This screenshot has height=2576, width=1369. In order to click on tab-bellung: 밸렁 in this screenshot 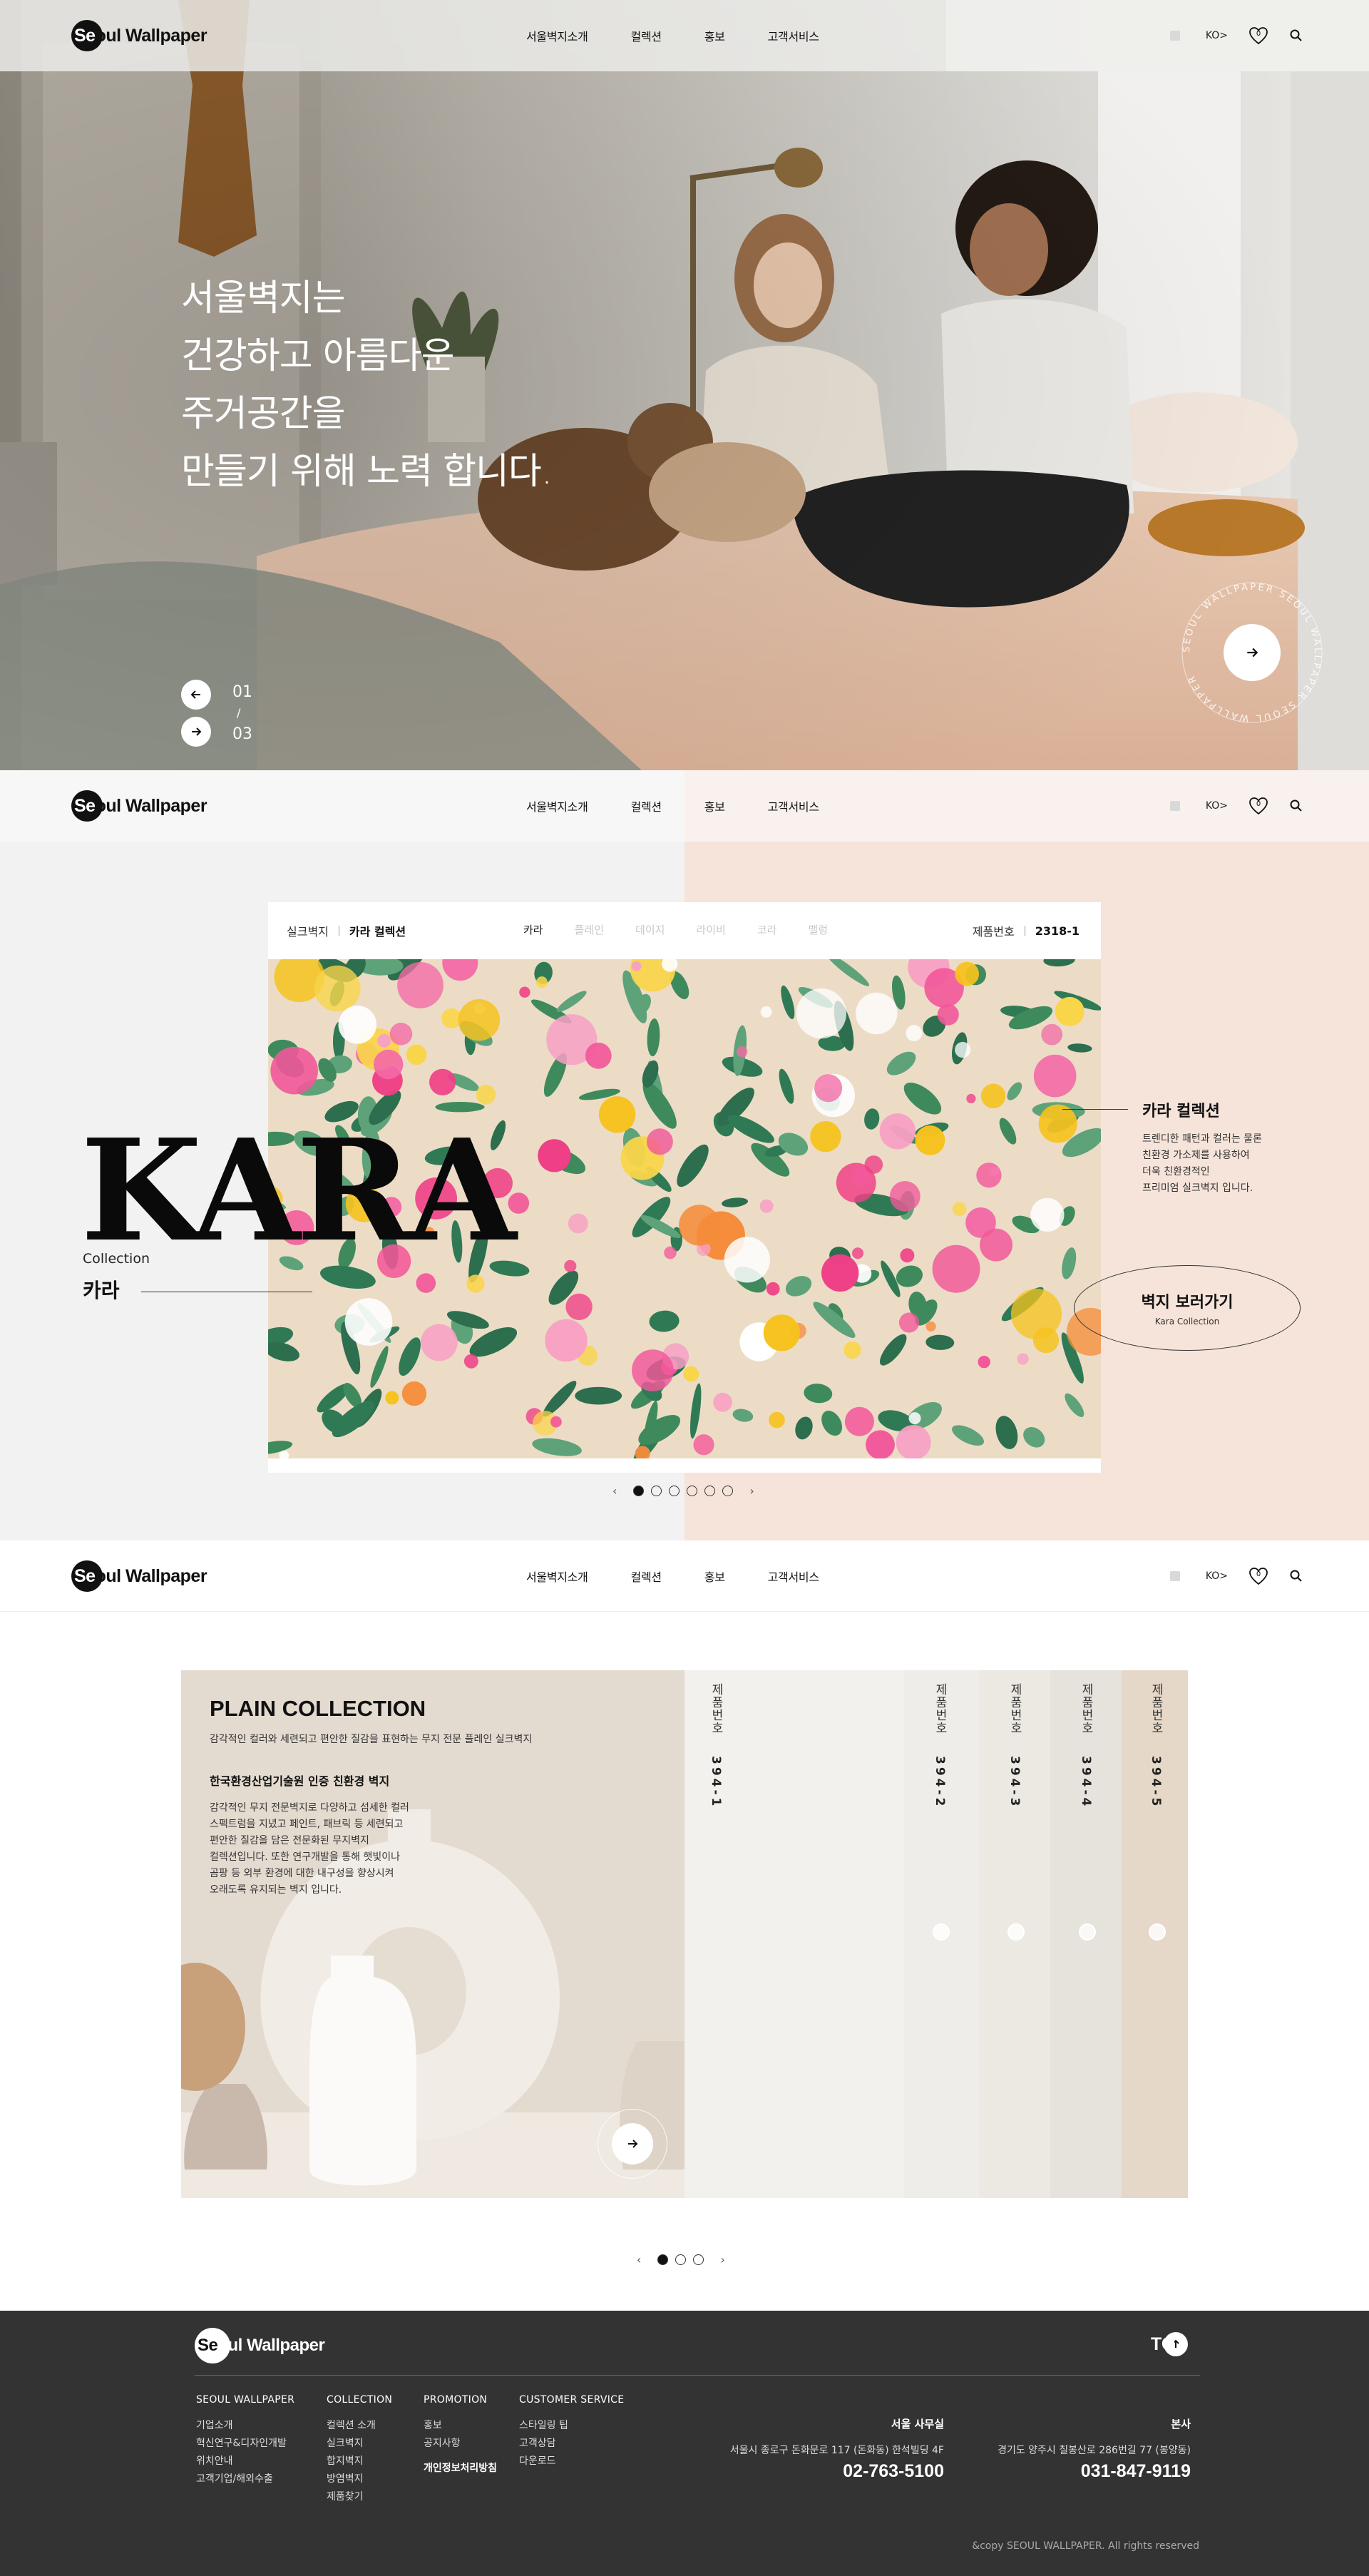, I will do `click(818, 929)`.